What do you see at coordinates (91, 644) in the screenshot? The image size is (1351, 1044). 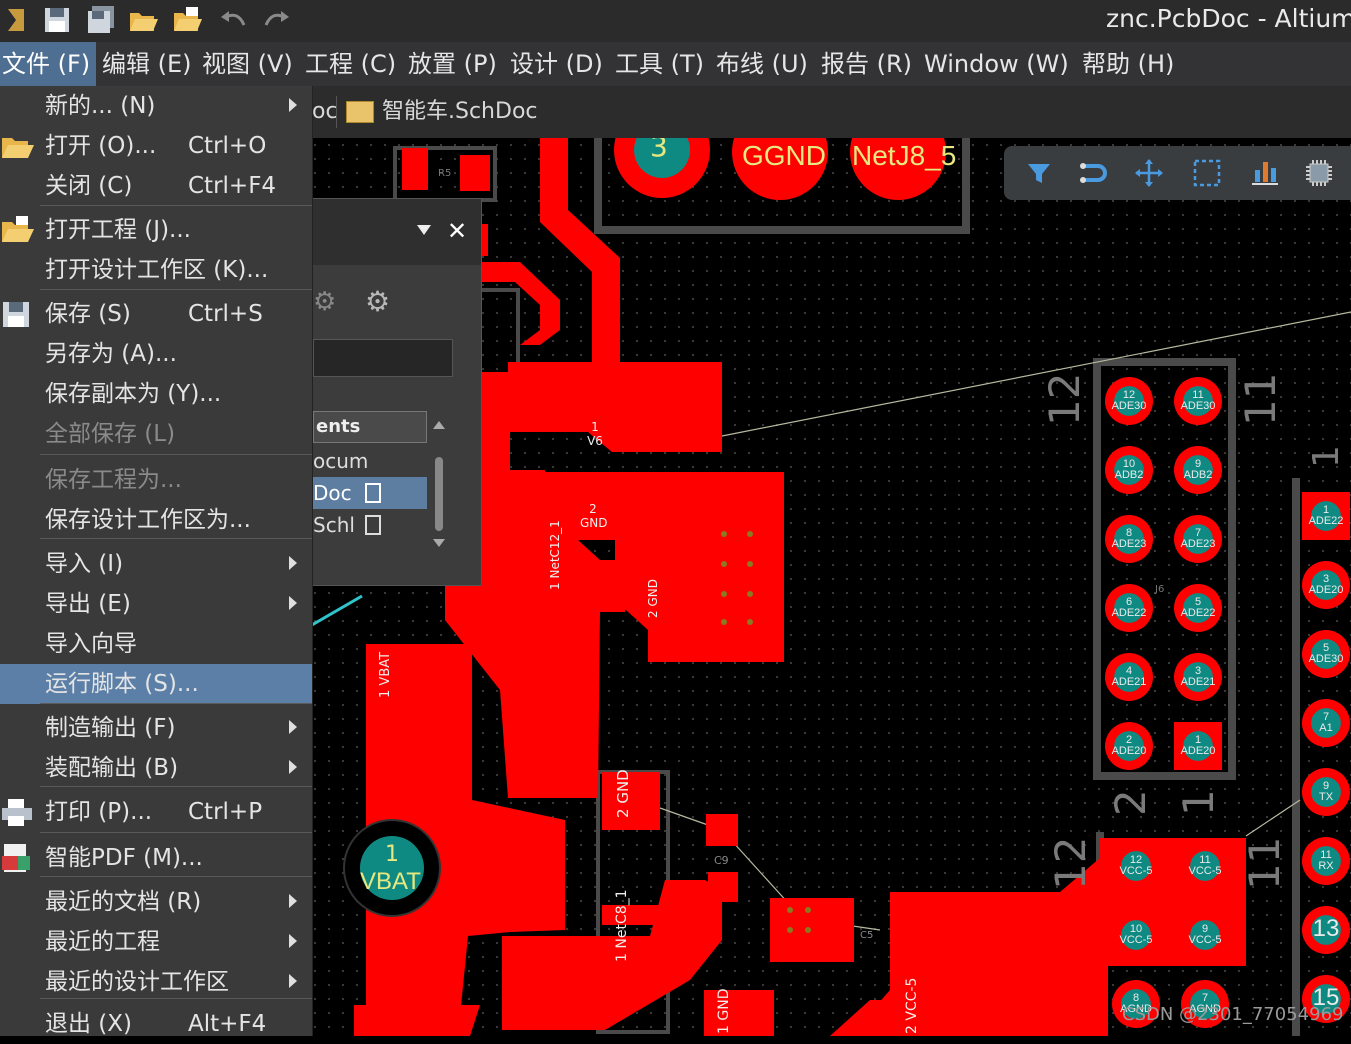 I see `file-menu-item-label: 导入向导` at bounding box center [91, 644].